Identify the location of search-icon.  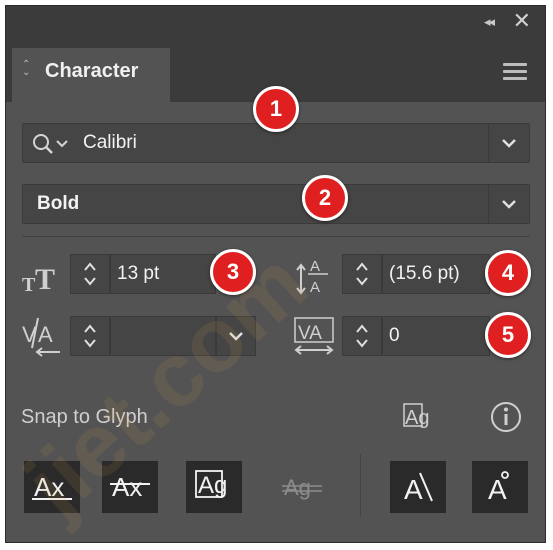
(52, 146).